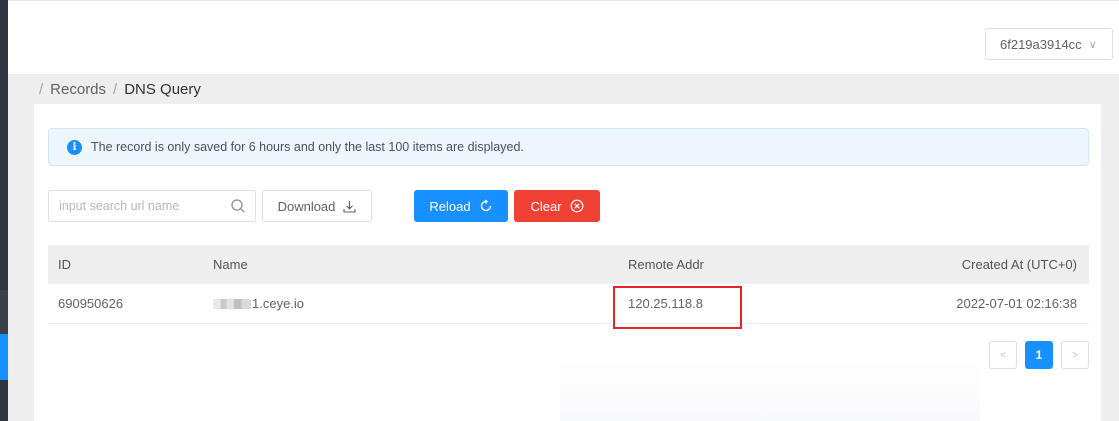 This screenshot has width=1119, height=421. Describe the element at coordinates (1003, 355) in the screenshot. I see `pagination-prev-button: <` at that location.